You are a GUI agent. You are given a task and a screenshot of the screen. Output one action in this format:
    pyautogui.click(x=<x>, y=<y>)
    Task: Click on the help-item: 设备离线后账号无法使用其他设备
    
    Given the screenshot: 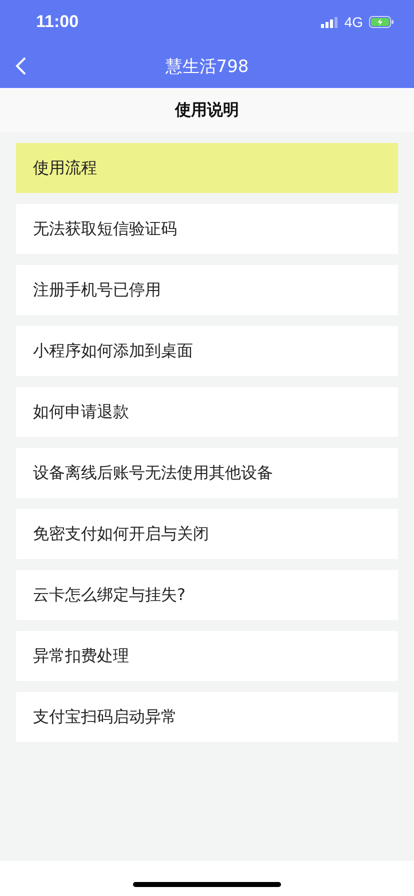 What is the action you would take?
    pyautogui.click(x=207, y=473)
    